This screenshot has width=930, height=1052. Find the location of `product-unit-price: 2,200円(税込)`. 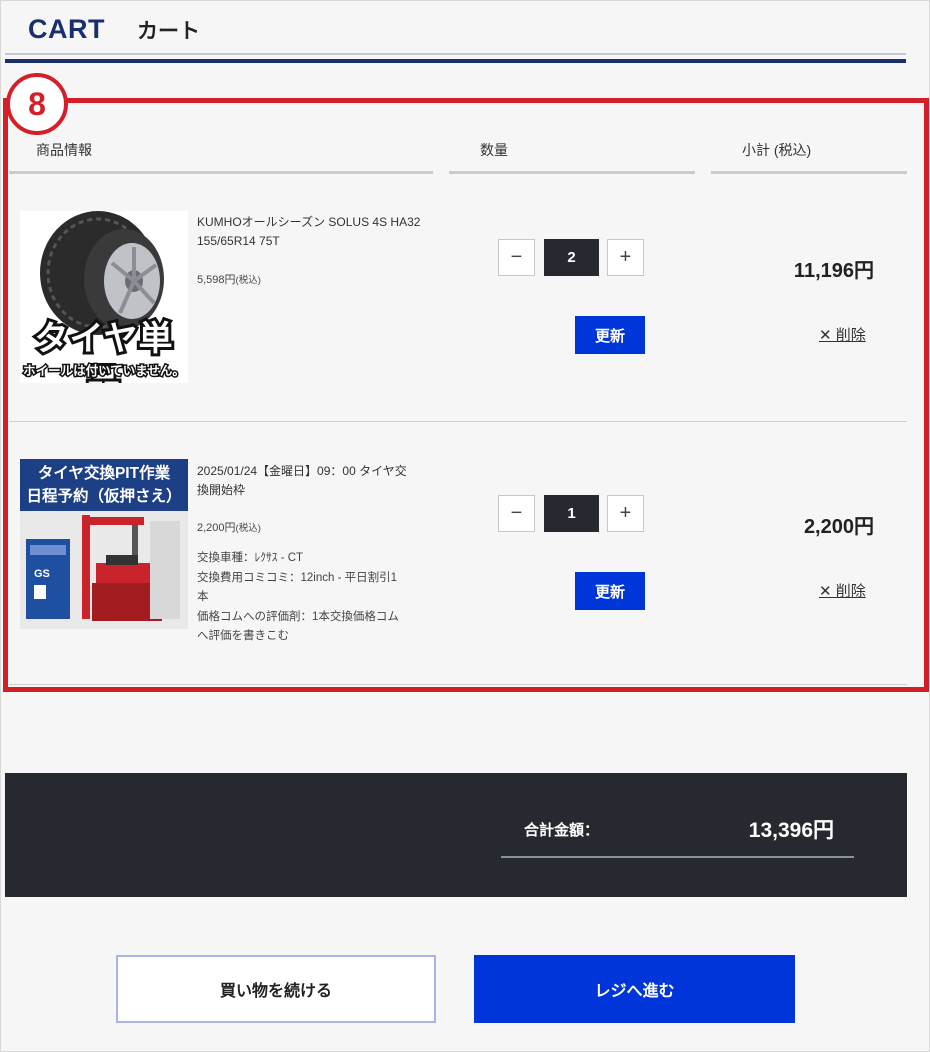

product-unit-price: 2,200円(税込) is located at coordinates (229, 527).